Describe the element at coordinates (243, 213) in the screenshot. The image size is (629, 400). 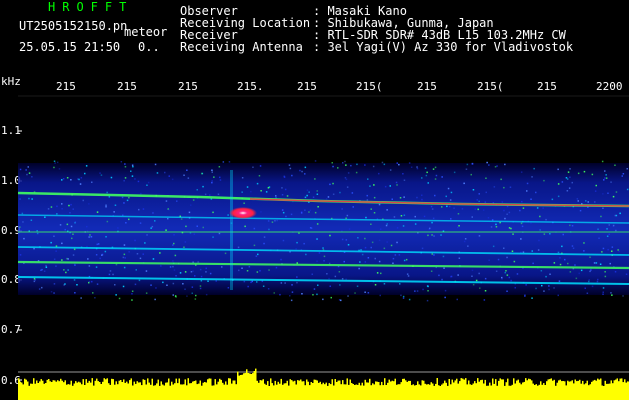
I see `meteor-echo` at that location.